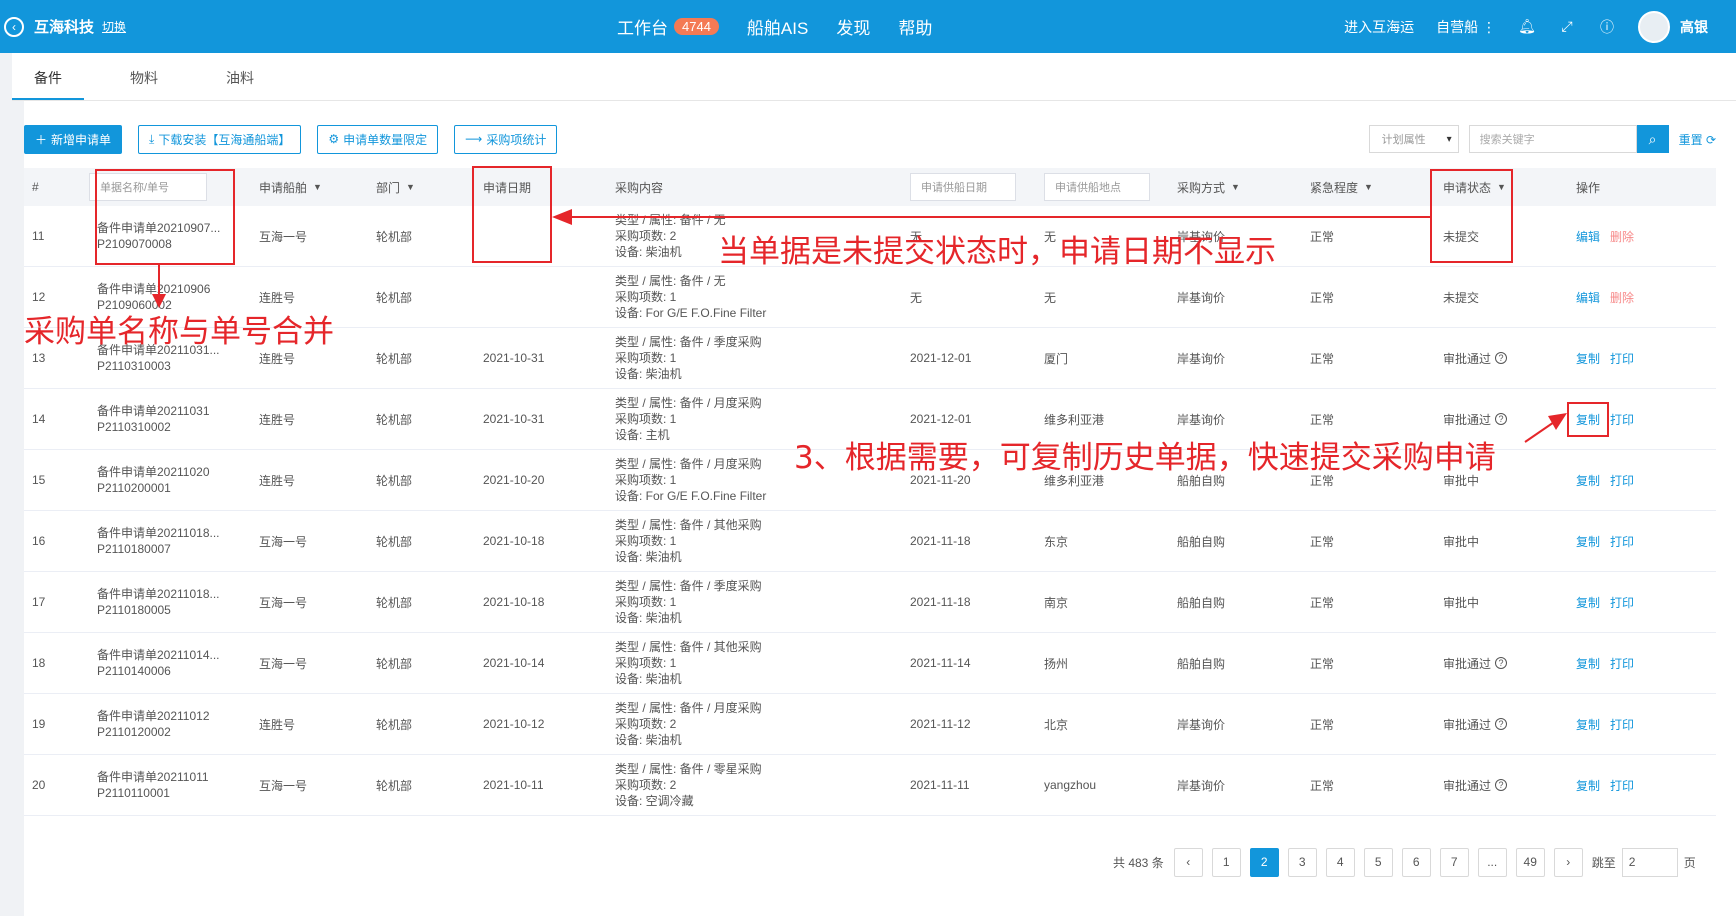  What do you see at coordinates (1557, 421) in the screenshot?
I see `arrowhead-copy` at bounding box center [1557, 421].